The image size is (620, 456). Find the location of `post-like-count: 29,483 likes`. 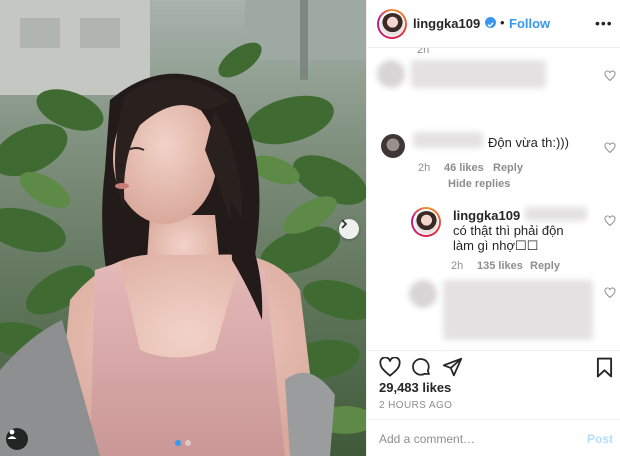

post-like-count: 29,483 likes is located at coordinates (415, 387).